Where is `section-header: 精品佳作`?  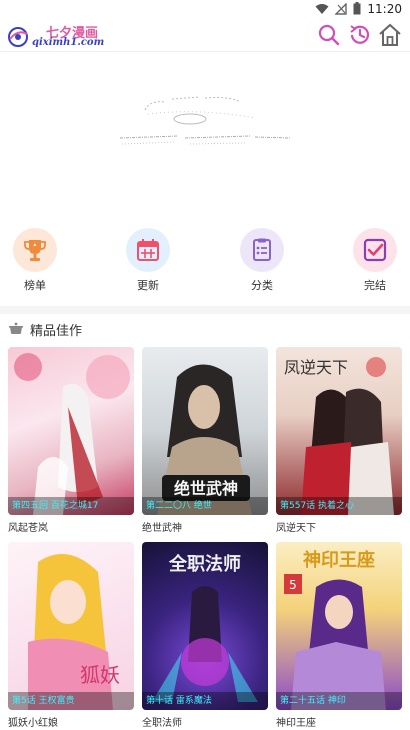 section-header: 精品佳作 is located at coordinates (45, 329).